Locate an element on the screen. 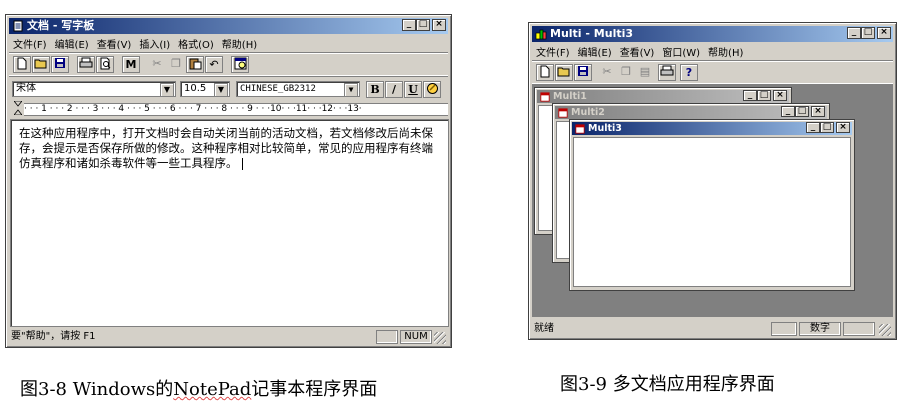  multi-titlebar: Multi - Multi3 _ □ × is located at coordinates (712, 34).